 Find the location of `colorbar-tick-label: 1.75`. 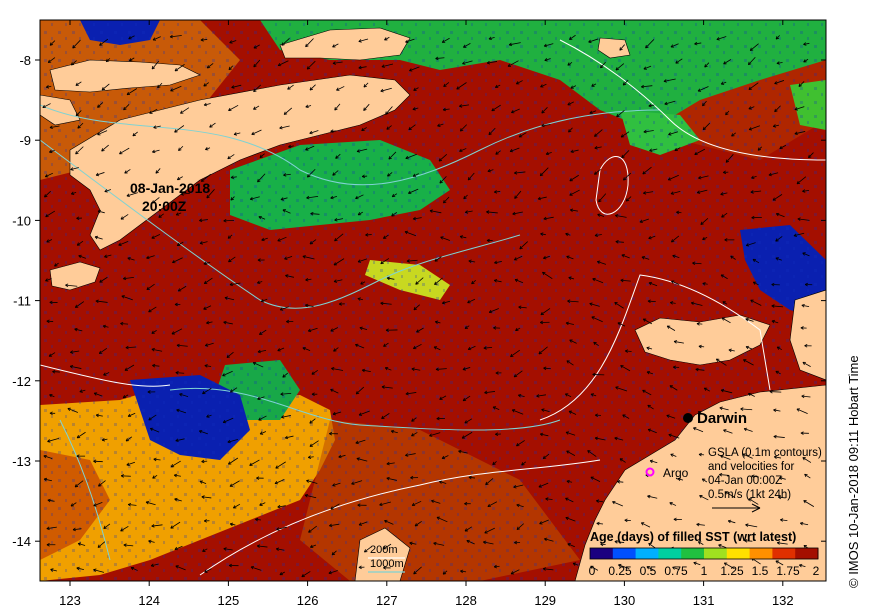

colorbar-tick-label: 1.75 is located at coordinates (788, 571).